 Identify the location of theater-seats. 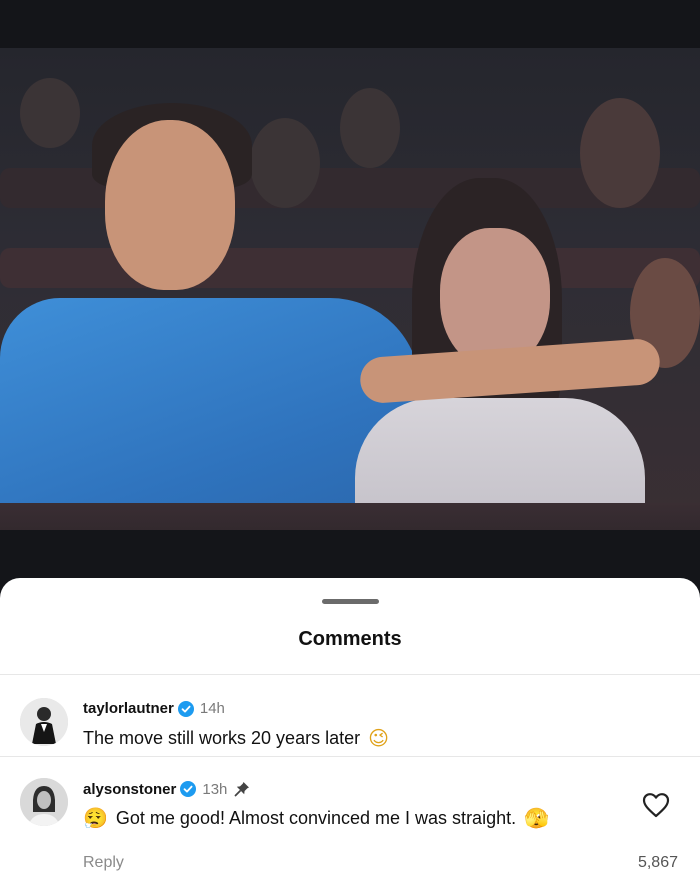
(350, 268).